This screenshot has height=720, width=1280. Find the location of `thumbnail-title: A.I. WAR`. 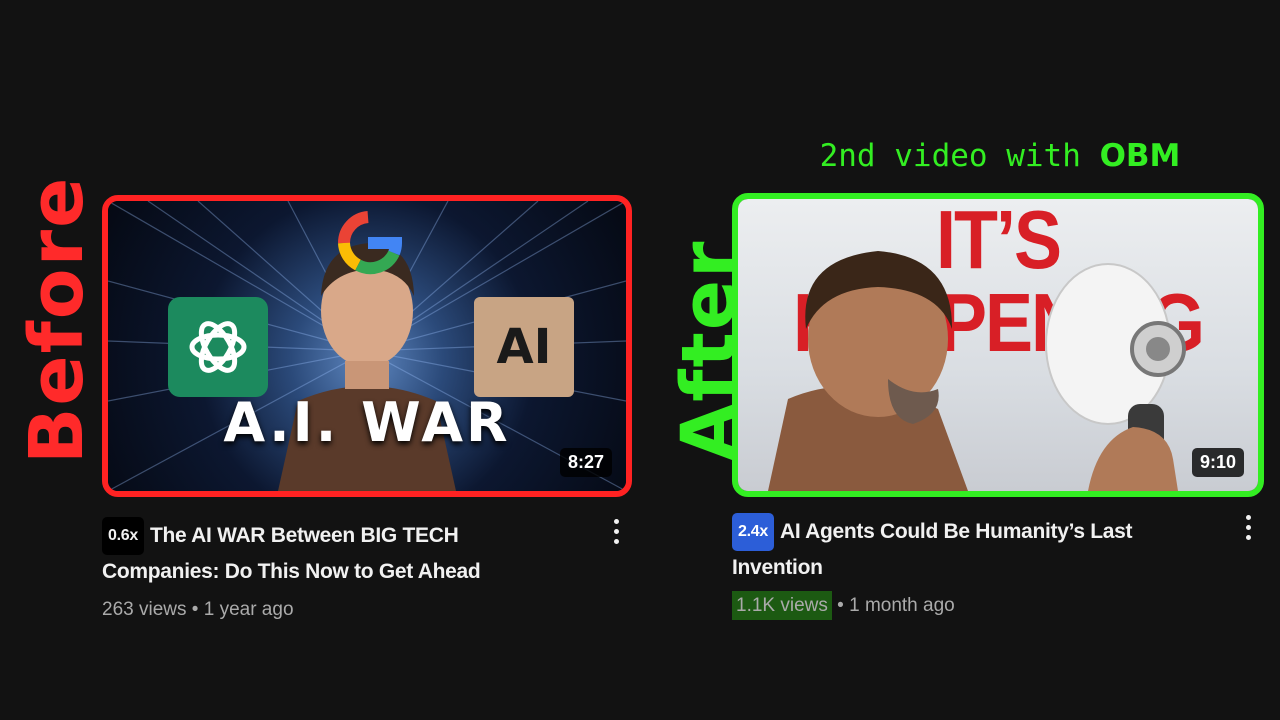

thumbnail-title: A.I. WAR is located at coordinates (367, 422).